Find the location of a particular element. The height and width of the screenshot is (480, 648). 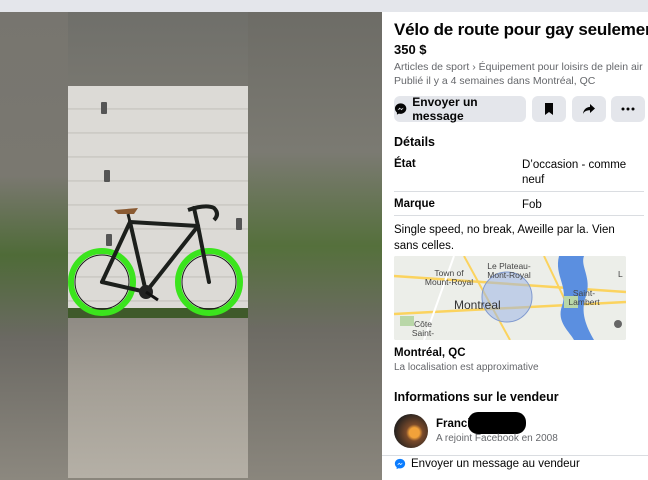

listing-title: Vélo de route pour gay seulement is located at coordinates (521, 29).